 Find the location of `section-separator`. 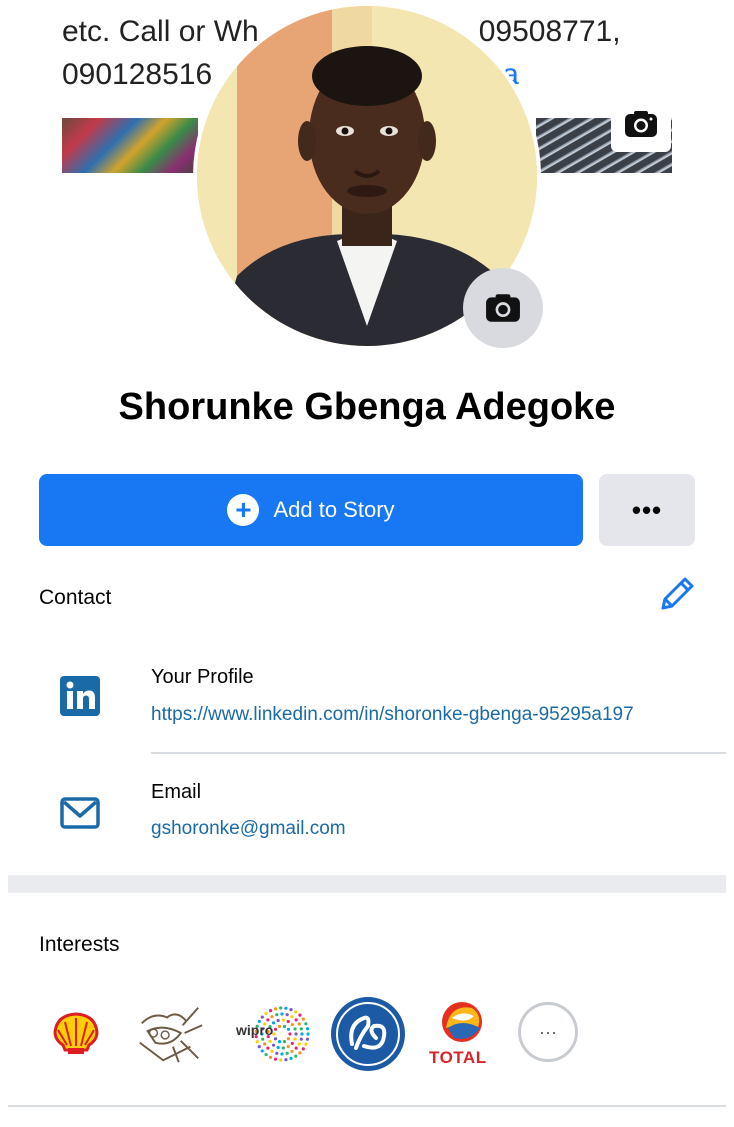

section-separator is located at coordinates (367, 884).